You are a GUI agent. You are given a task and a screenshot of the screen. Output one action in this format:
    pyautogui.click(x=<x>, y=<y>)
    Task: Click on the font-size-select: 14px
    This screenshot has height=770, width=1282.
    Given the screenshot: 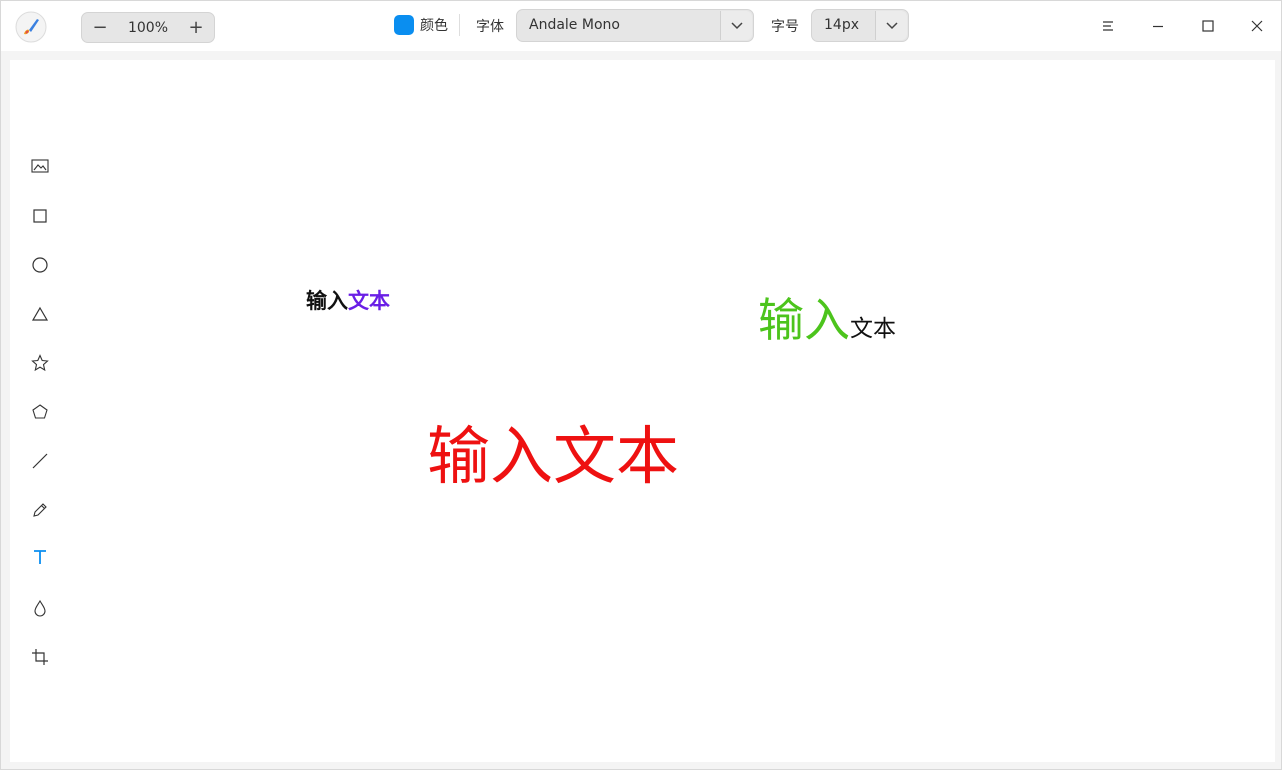 What is the action you would take?
    pyautogui.click(x=860, y=25)
    